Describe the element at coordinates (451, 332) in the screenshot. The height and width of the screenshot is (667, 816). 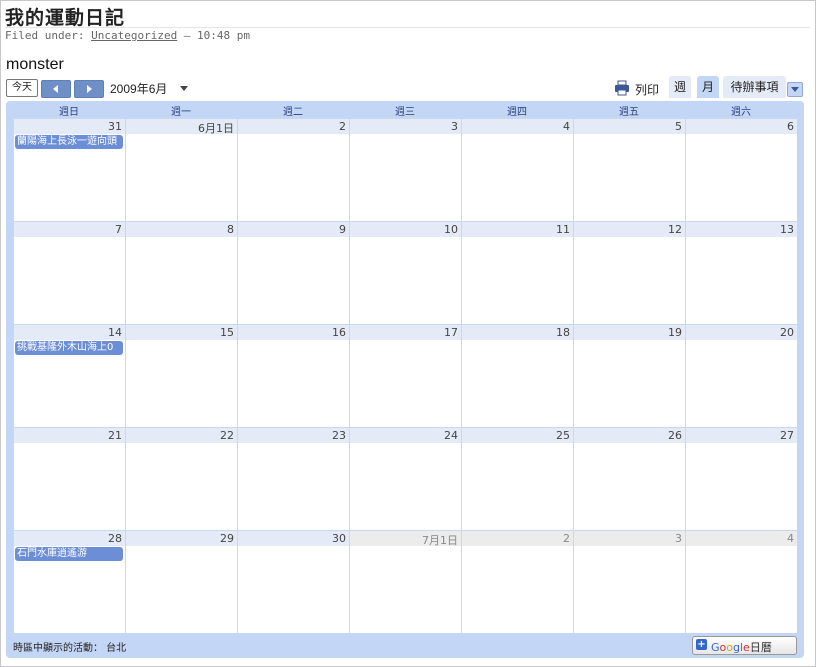
I see `day-number: 17` at that location.